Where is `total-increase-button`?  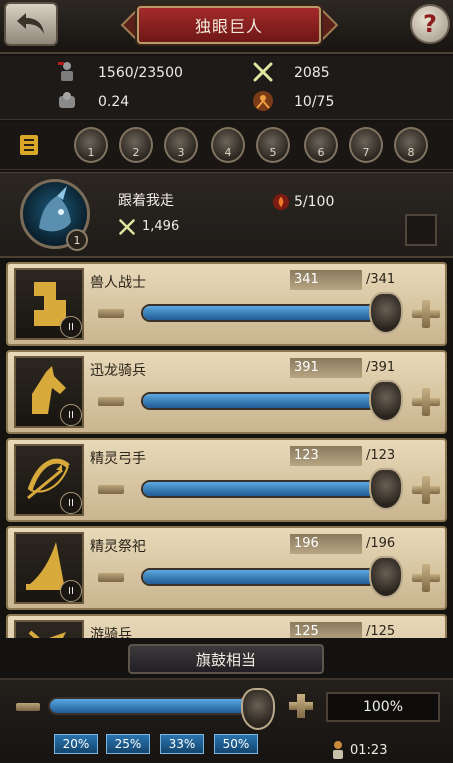 total-increase-button is located at coordinates (301, 706).